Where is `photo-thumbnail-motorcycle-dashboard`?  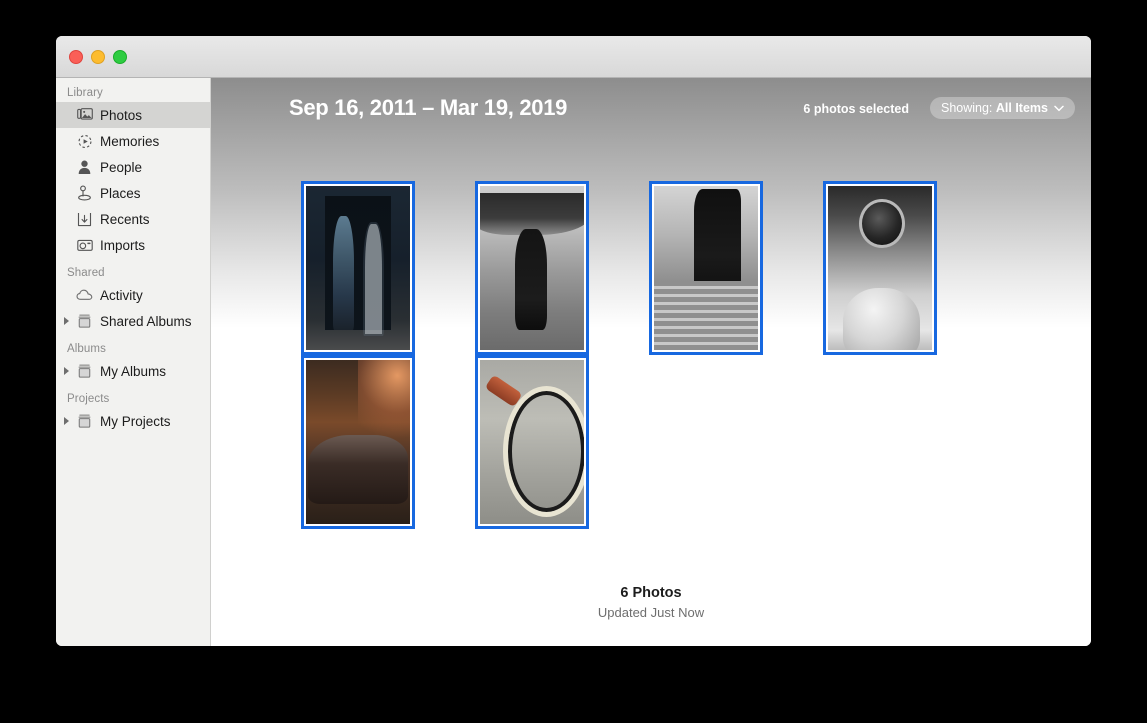
photo-thumbnail-motorcycle-dashboard is located at coordinates (880, 268).